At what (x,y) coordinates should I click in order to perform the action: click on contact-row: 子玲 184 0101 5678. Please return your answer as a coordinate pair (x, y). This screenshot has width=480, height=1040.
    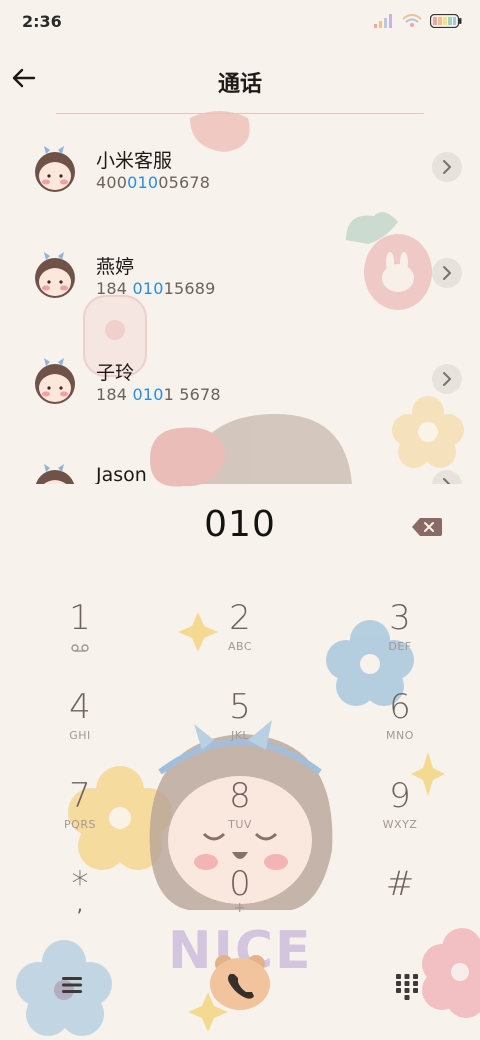
    Looking at the image, I should click on (240, 383).